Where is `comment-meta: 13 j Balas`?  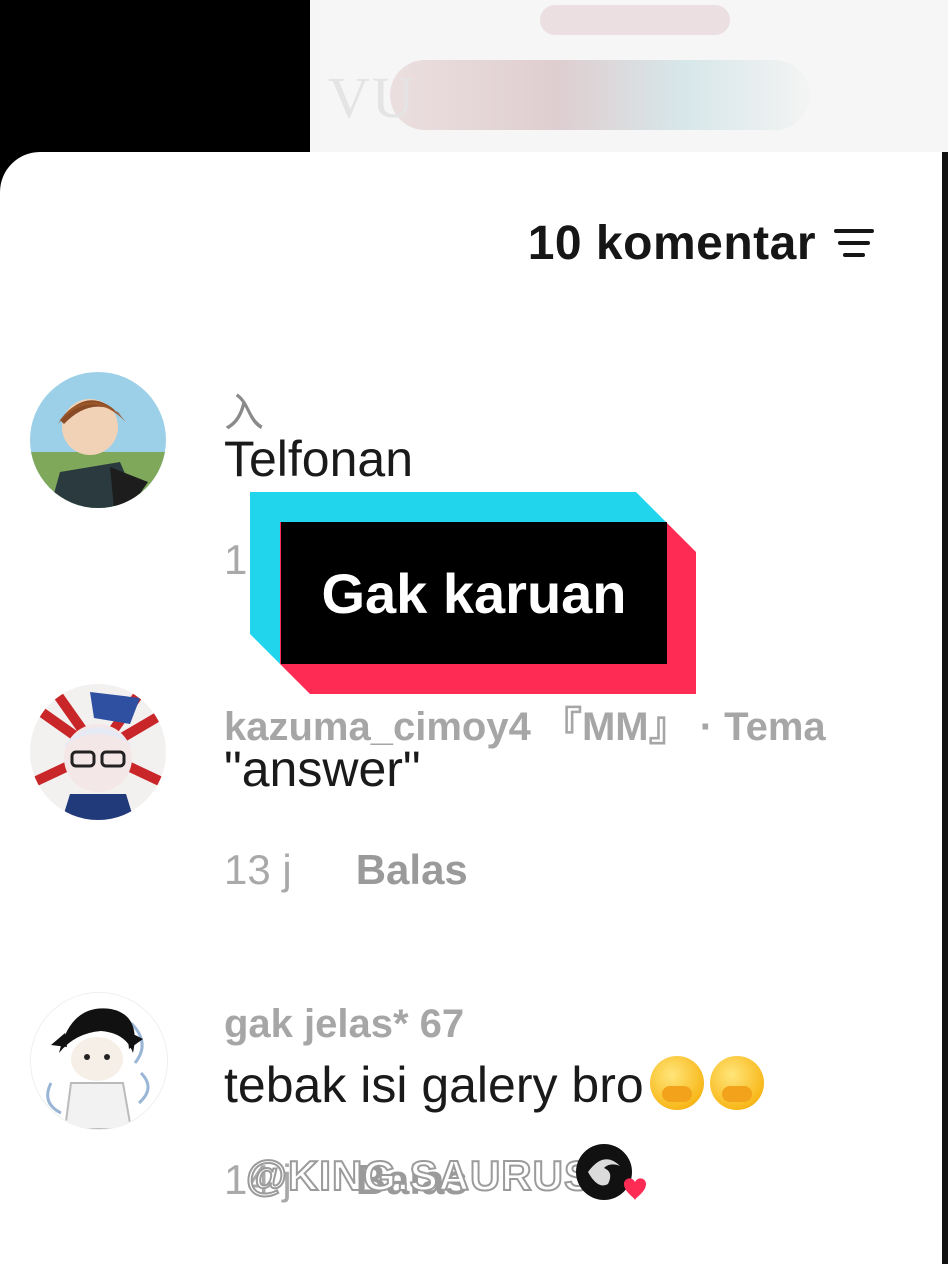
comment-meta: 13 j Balas is located at coordinates (346, 870).